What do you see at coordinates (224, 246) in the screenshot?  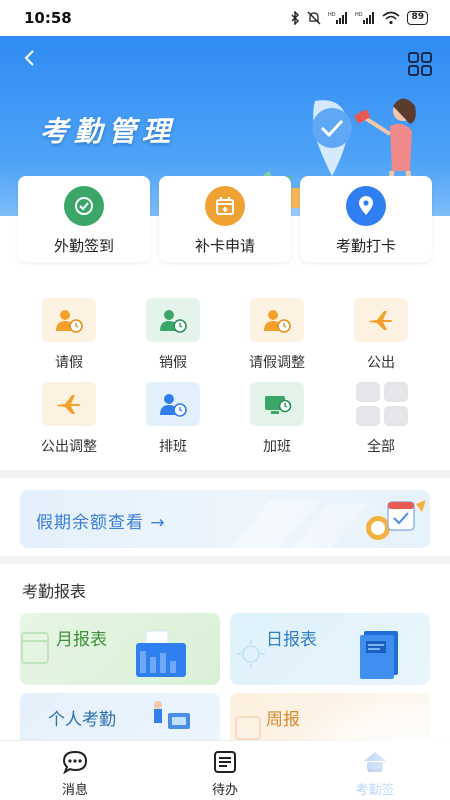 I see `quick-action-label: 补卡申请` at bounding box center [224, 246].